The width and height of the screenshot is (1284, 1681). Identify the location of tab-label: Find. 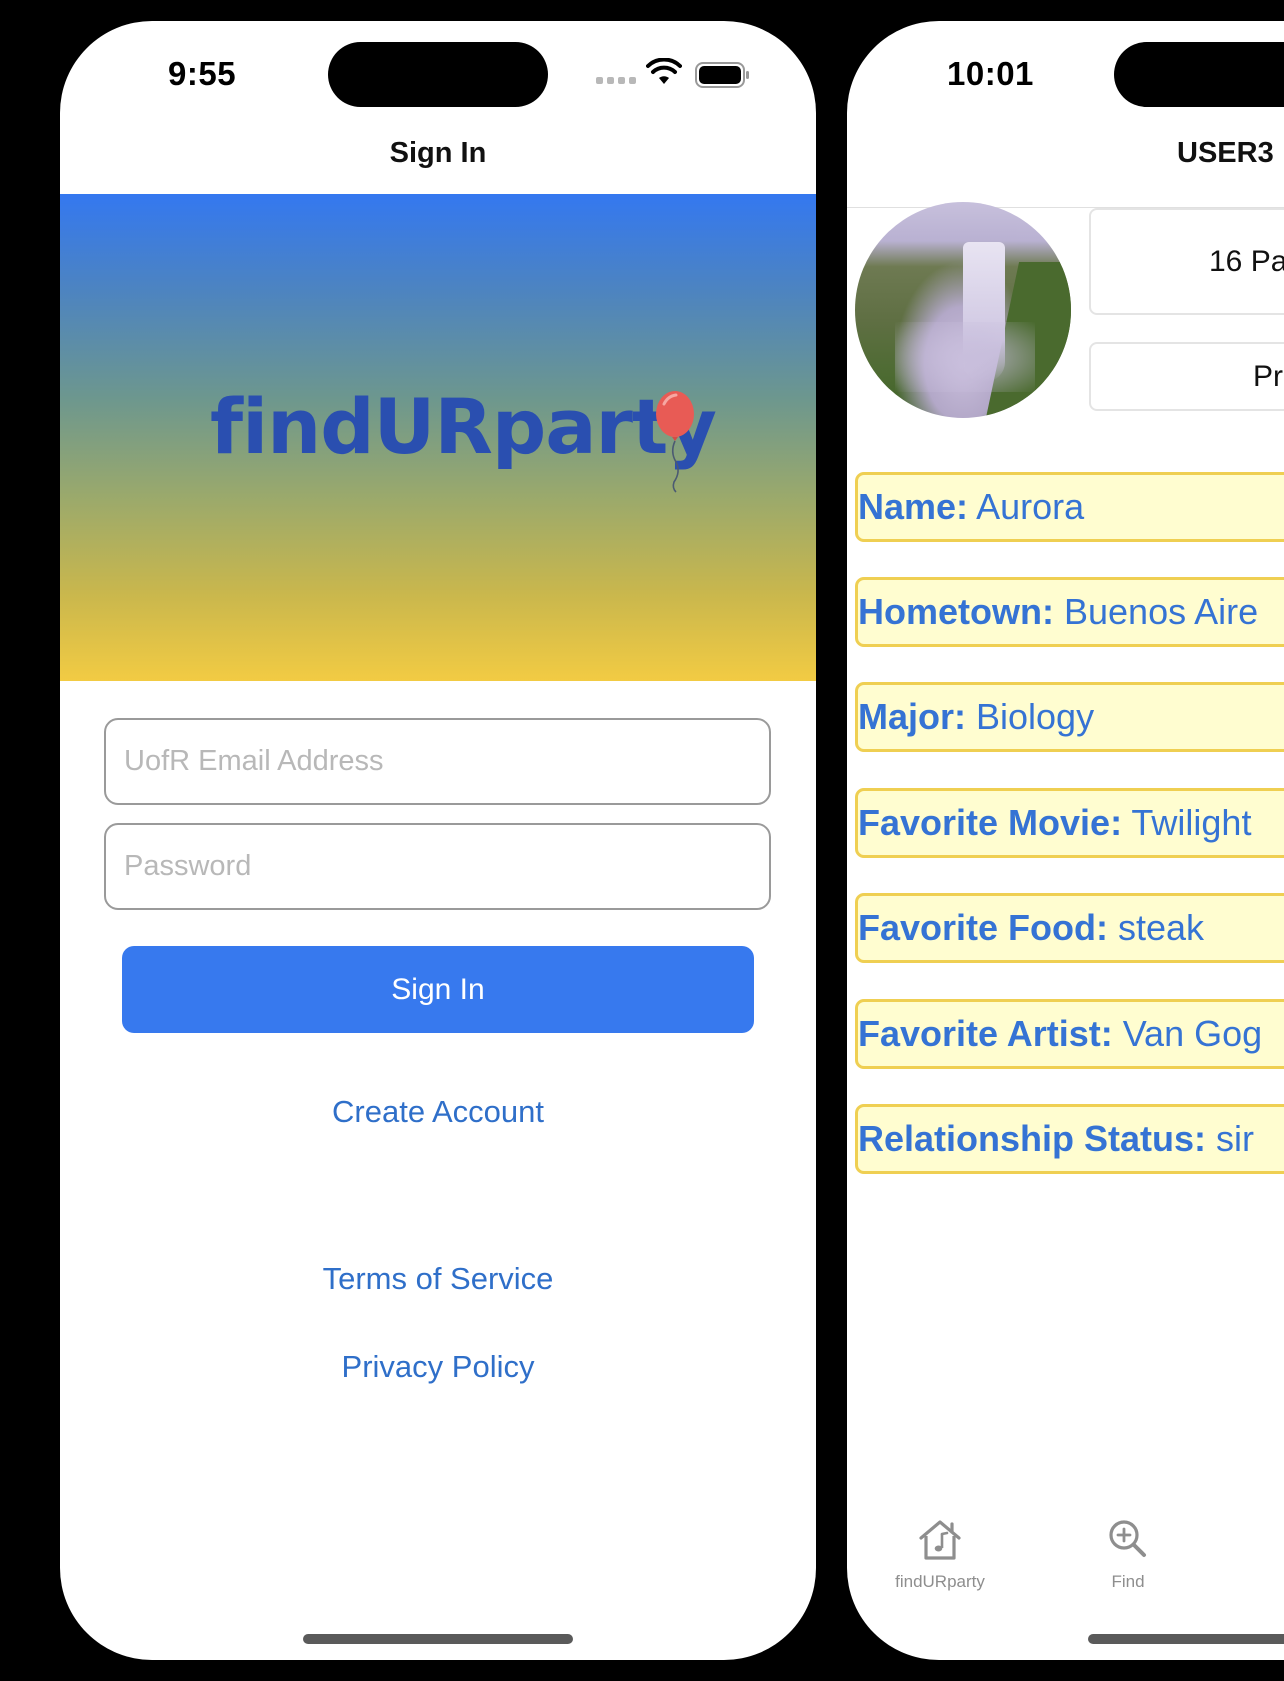
(1128, 1581).